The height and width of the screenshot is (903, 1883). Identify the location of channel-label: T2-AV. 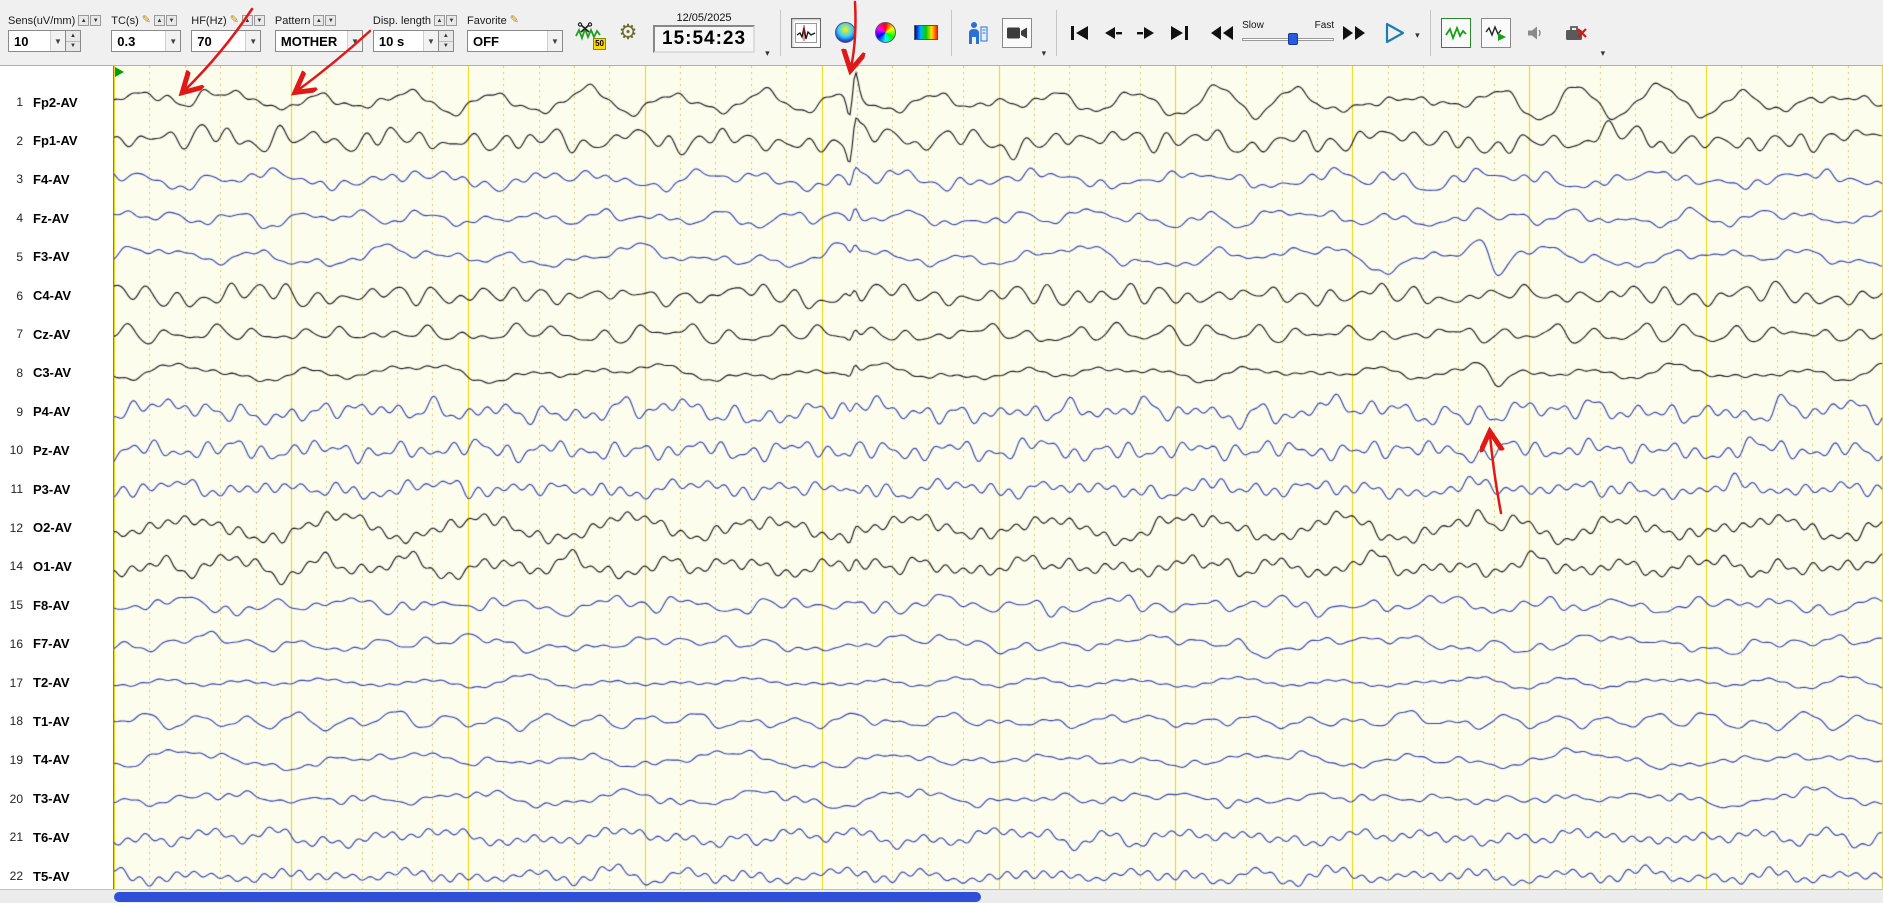
(48, 682).